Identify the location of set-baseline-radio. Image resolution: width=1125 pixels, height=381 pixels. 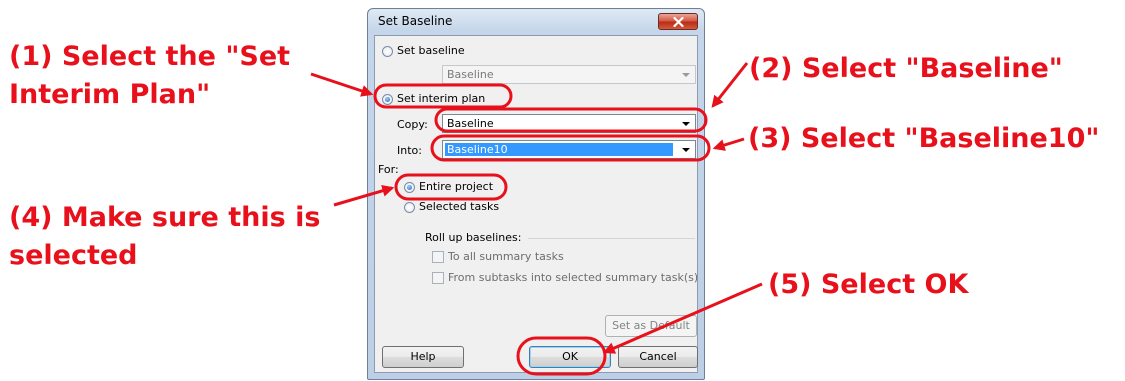
(387, 51).